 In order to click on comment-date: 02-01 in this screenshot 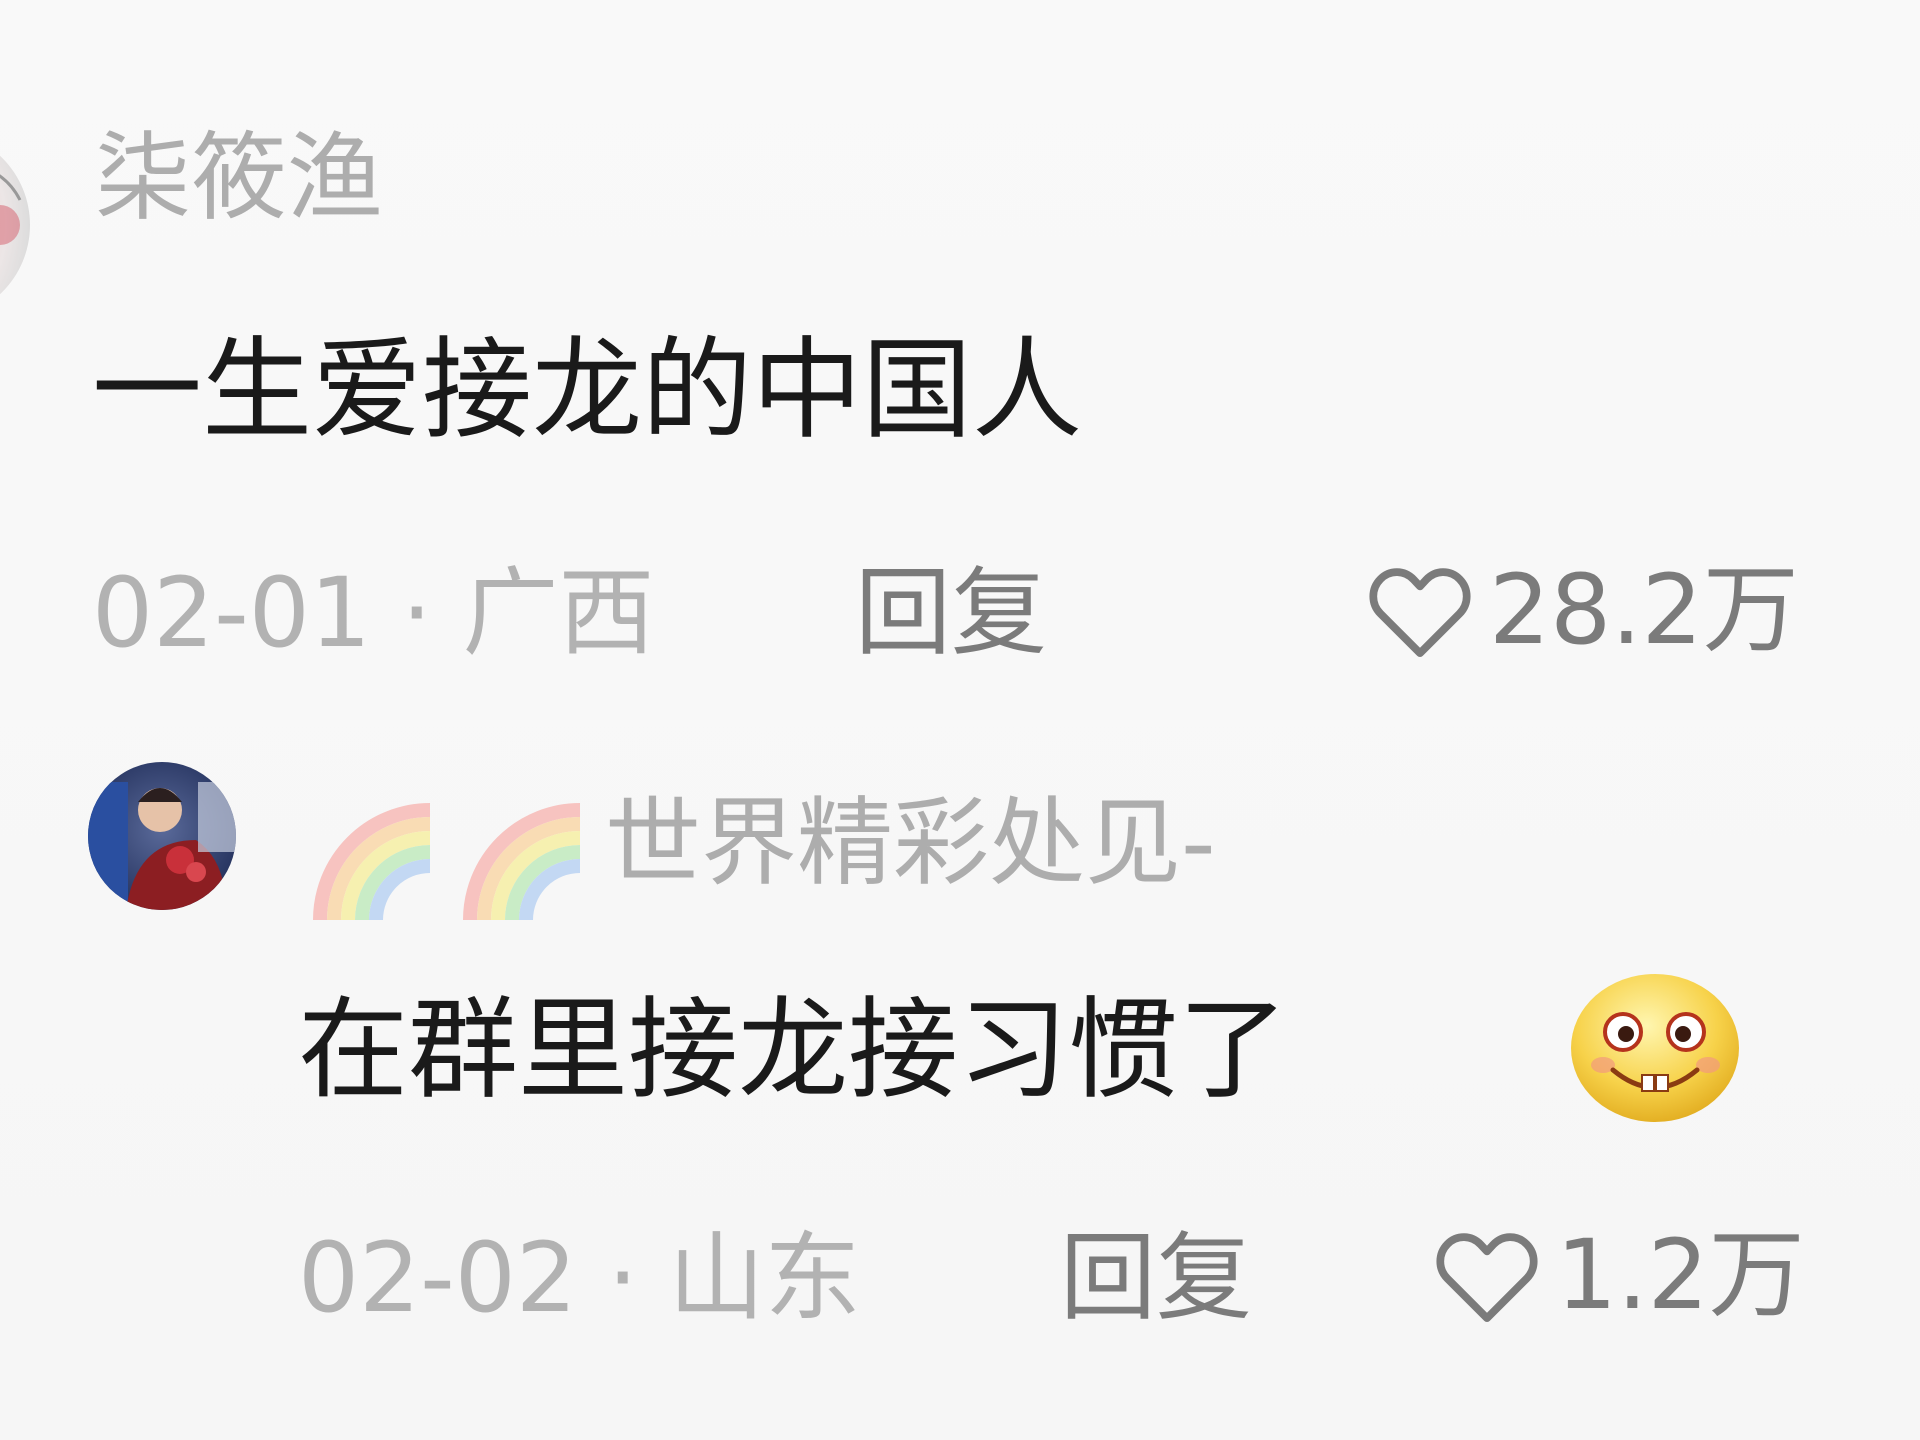, I will do `click(231, 613)`.